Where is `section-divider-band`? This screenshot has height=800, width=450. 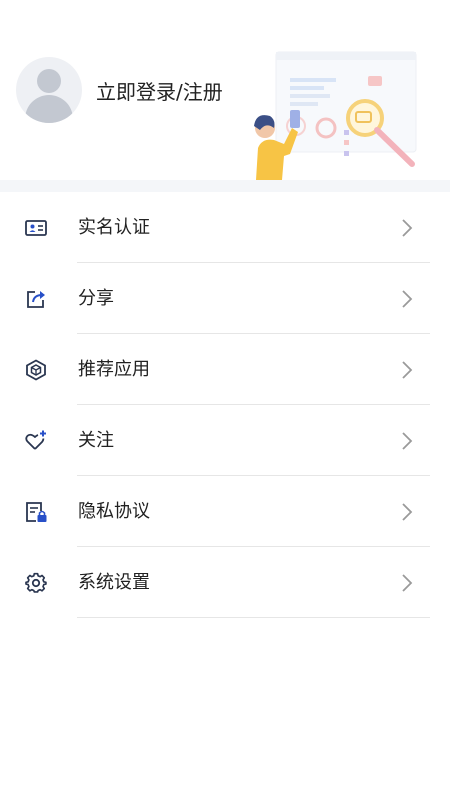 section-divider-band is located at coordinates (225, 186).